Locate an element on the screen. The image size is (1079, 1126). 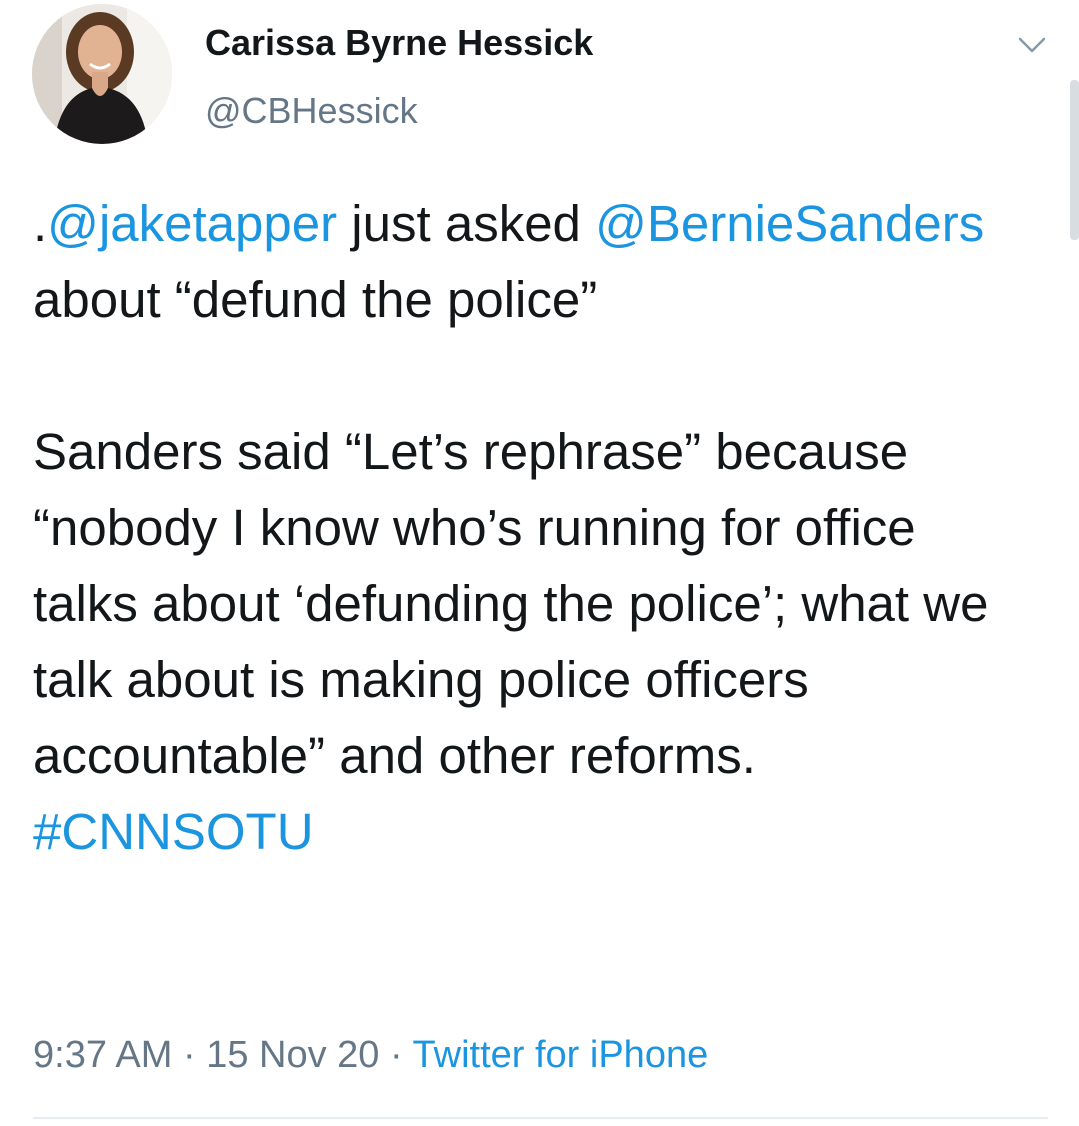
hashtag-cnnsotu: #CNNSOTU is located at coordinates (173, 831).